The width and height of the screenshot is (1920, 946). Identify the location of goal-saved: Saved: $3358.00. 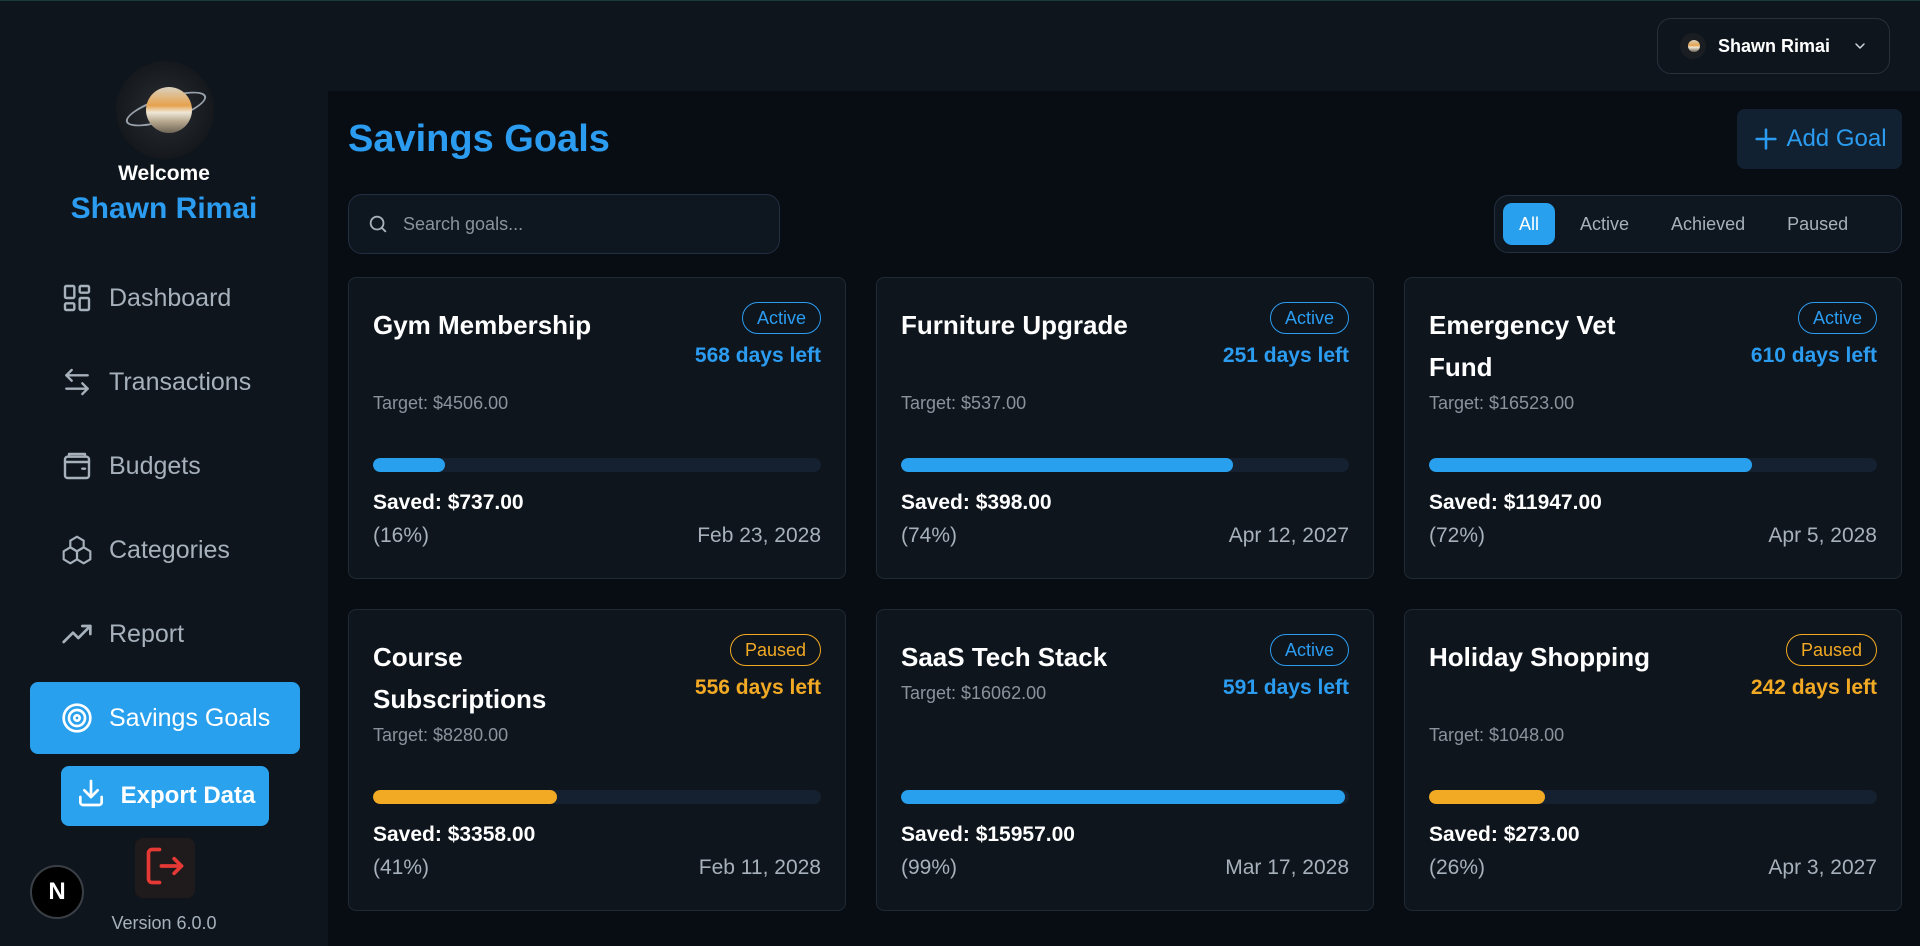
(454, 834).